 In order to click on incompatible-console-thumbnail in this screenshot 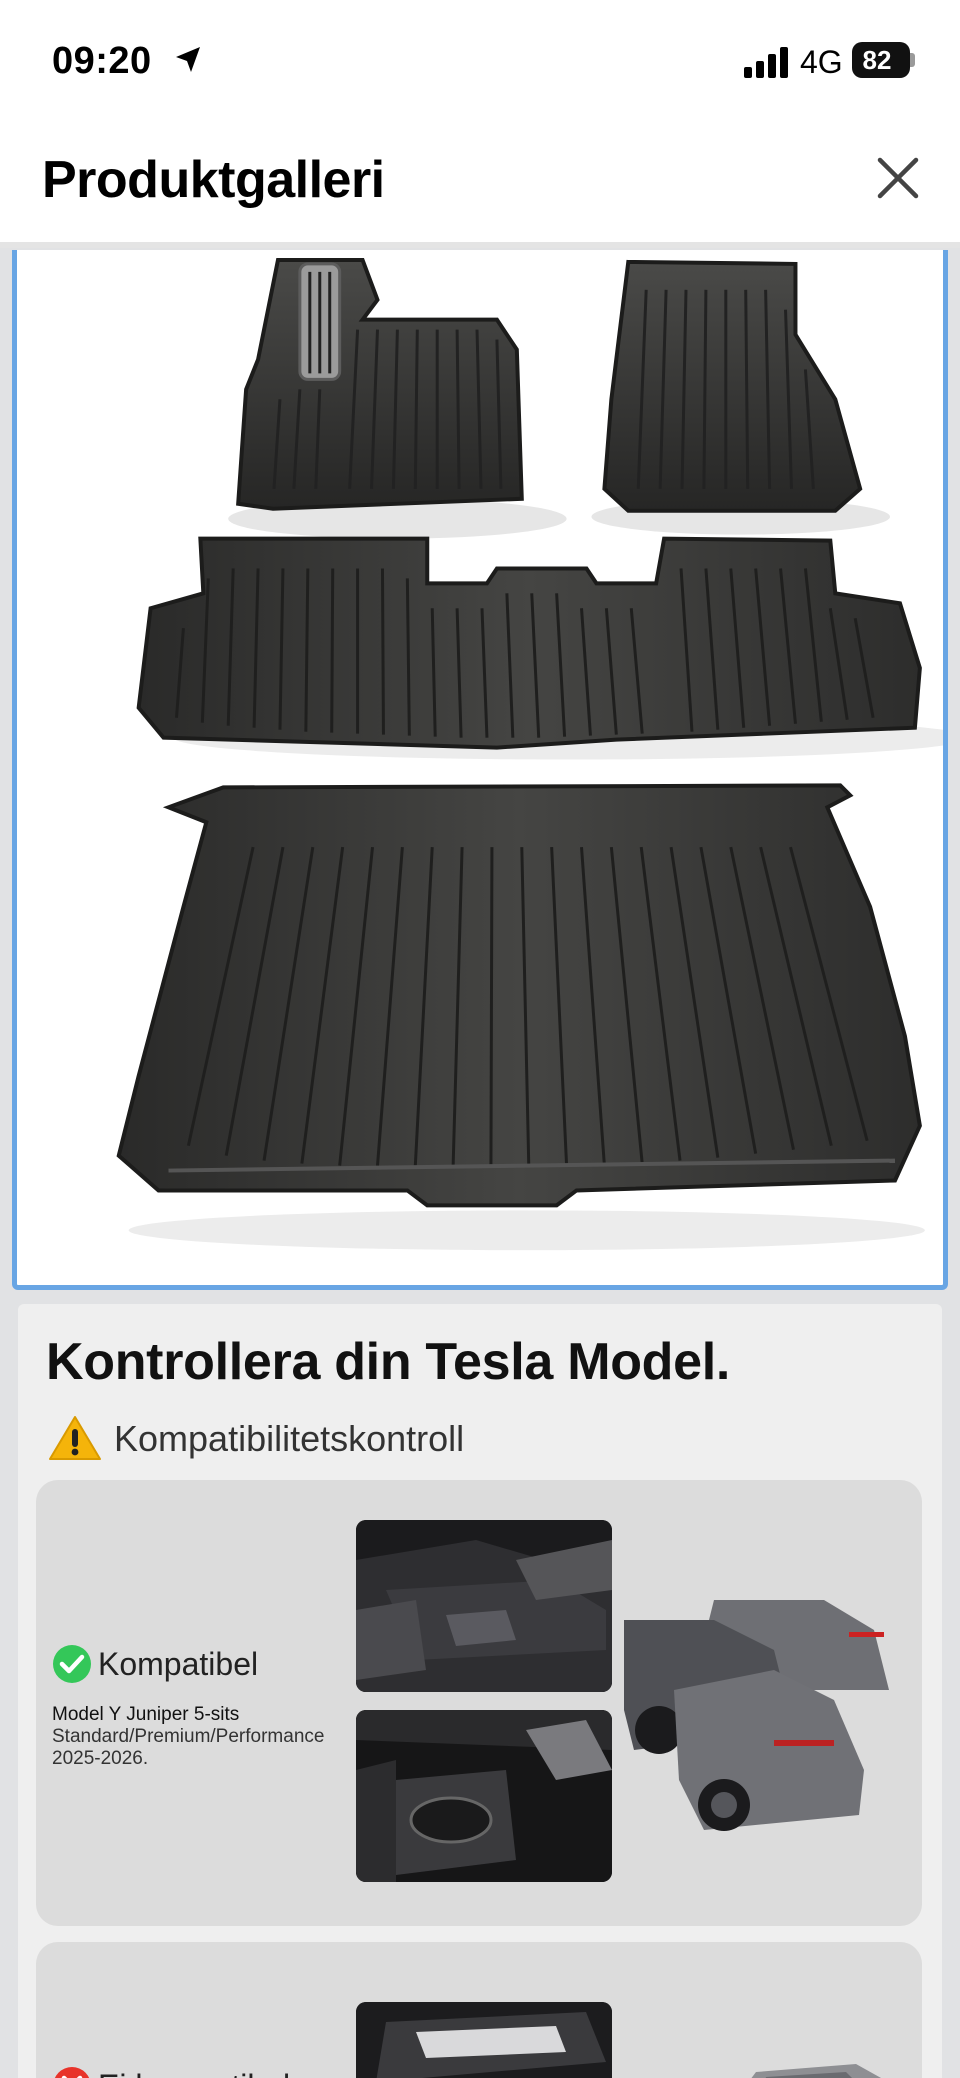, I will do `click(484, 2040)`.